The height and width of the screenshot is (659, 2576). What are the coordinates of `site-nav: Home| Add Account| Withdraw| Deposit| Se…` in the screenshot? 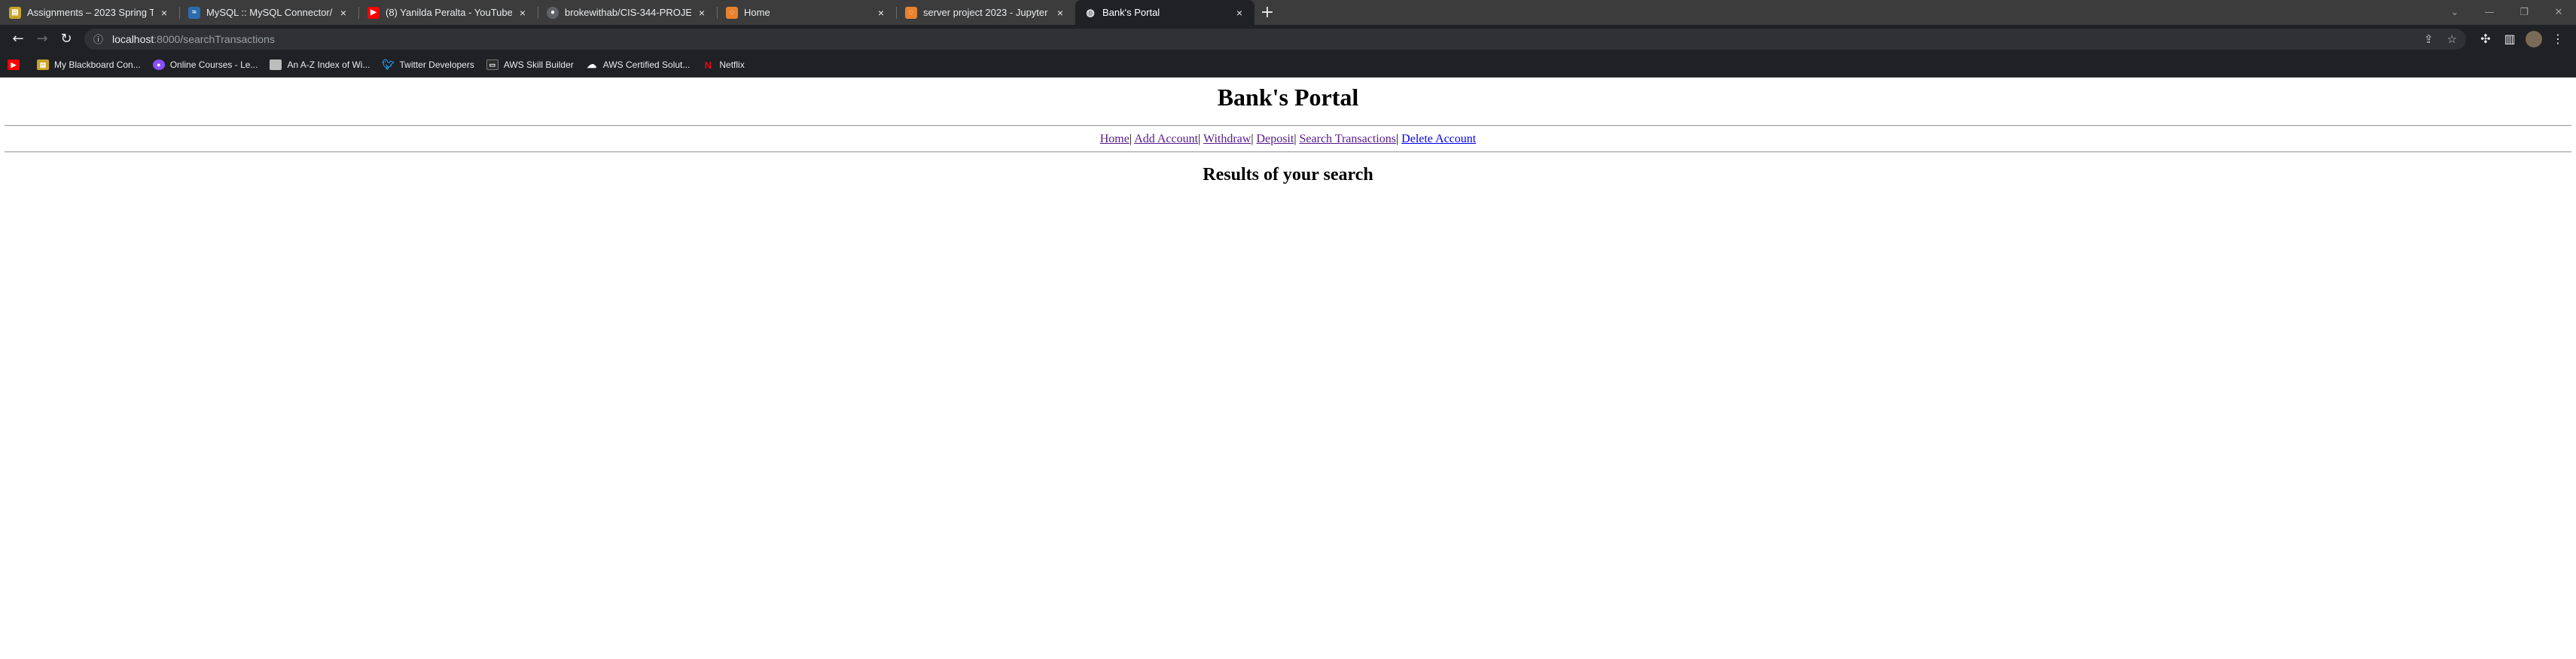 It's located at (1288, 139).